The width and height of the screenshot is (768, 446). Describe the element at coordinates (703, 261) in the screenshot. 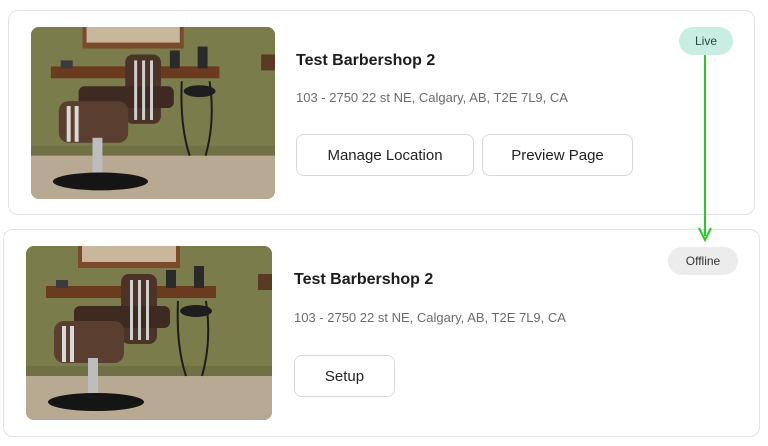

I see `status-badge-offline: Offline` at that location.